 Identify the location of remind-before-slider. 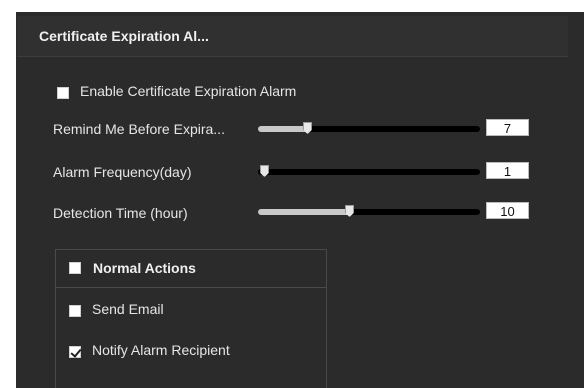
(369, 128).